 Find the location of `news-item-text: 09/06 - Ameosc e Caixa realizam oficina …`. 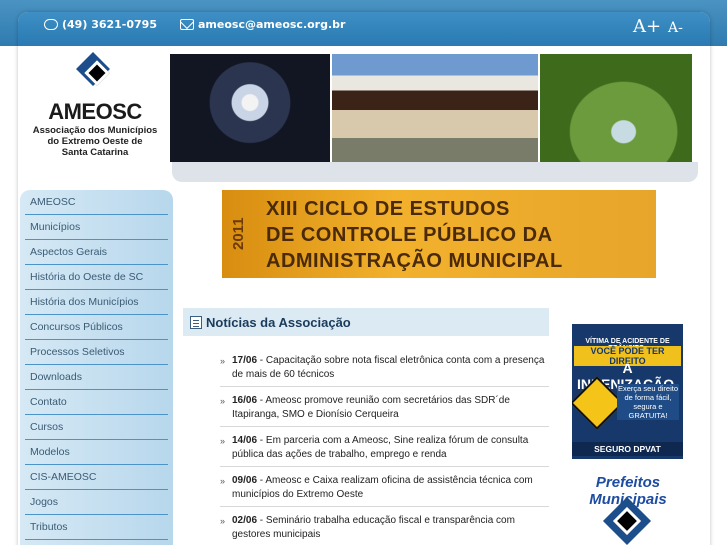

news-item-text: 09/06 - Ameosc e Caixa realizam oficina … is located at coordinates (390, 488).